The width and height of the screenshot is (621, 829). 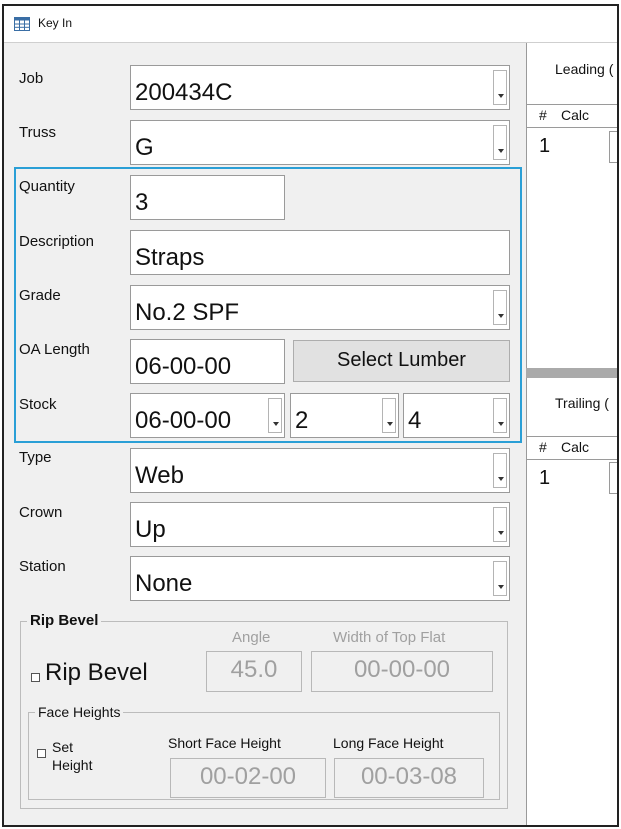 What do you see at coordinates (79, 712) in the screenshot?
I see `face-heights-group-label: Face Heights` at bounding box center [79, 712].